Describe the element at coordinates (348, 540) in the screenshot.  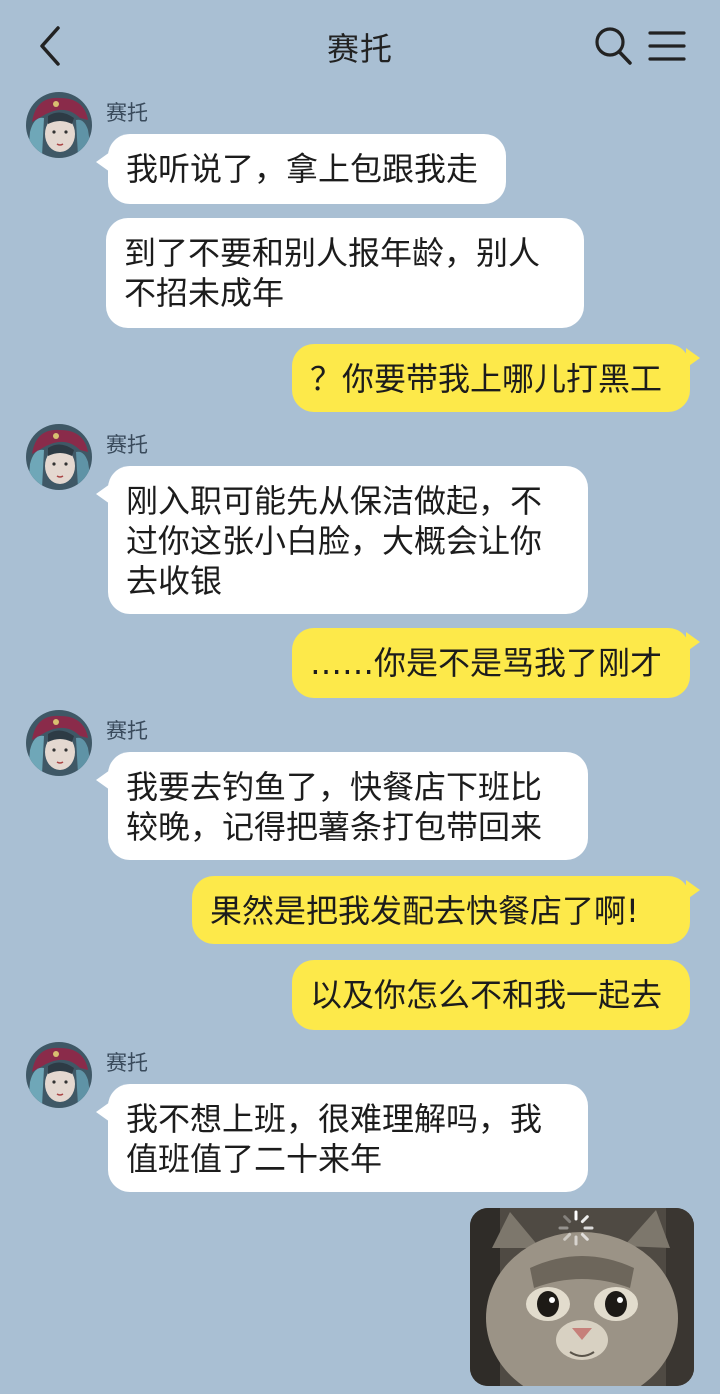
I see `message-bubble: 刚入职可能先从保洁做起，不 过你这张小白脸，大概会让你 去收银` at that location.